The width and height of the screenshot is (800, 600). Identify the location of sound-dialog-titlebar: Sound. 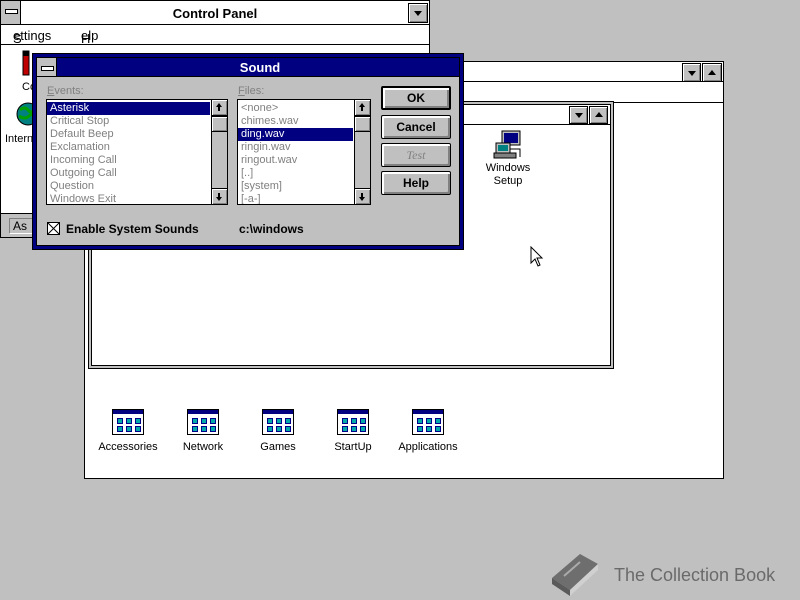
(248, 67).